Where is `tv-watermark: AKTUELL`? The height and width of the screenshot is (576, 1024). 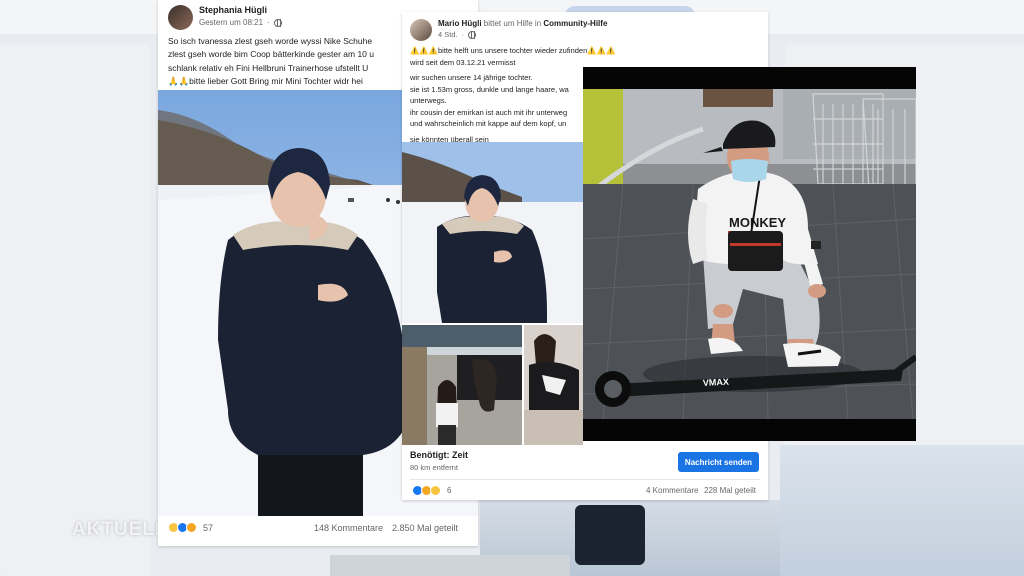
tv-watermark: AKTUELL is located at coordinates (120, 529).